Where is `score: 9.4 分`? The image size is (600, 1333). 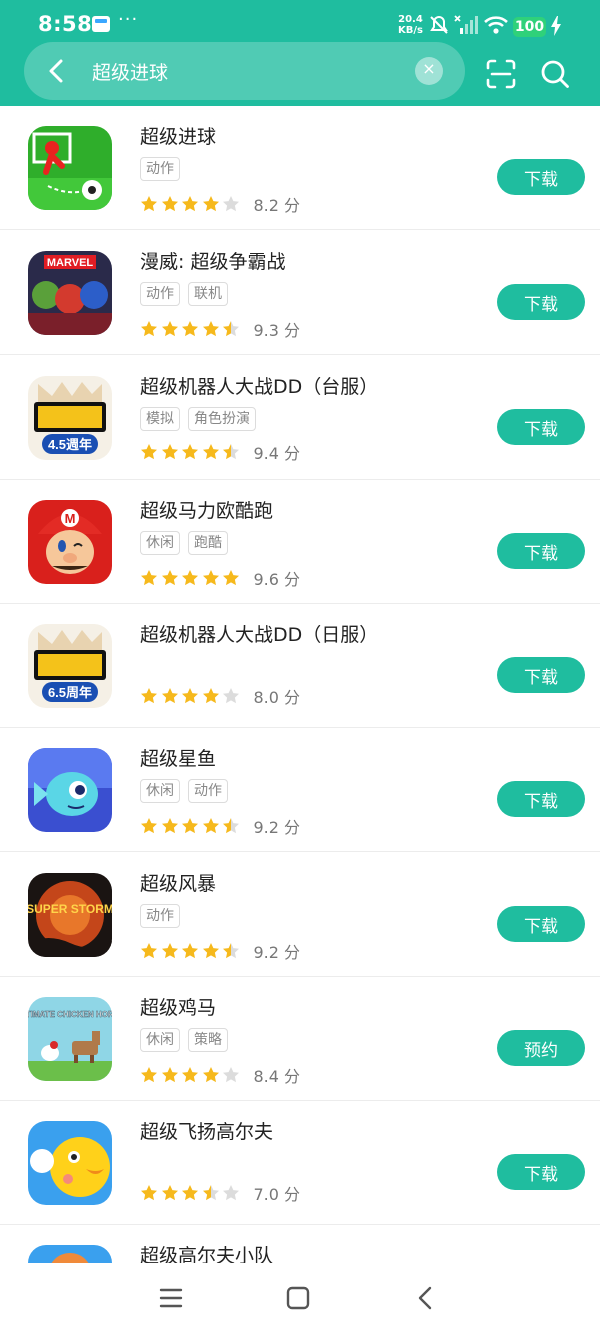 score: 9.4 分 is located at coordinates (277, 453).